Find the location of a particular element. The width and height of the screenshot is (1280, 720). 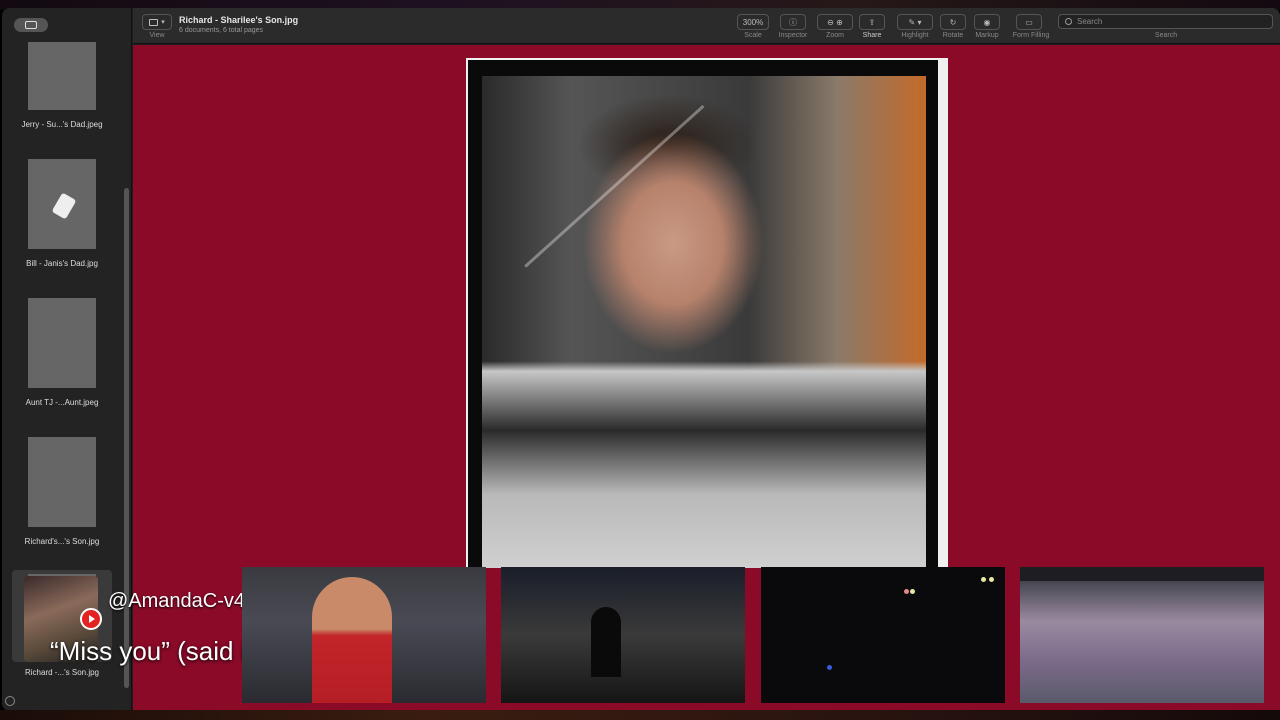

sidebar-scrollbar is located at coordinates (126, 438).